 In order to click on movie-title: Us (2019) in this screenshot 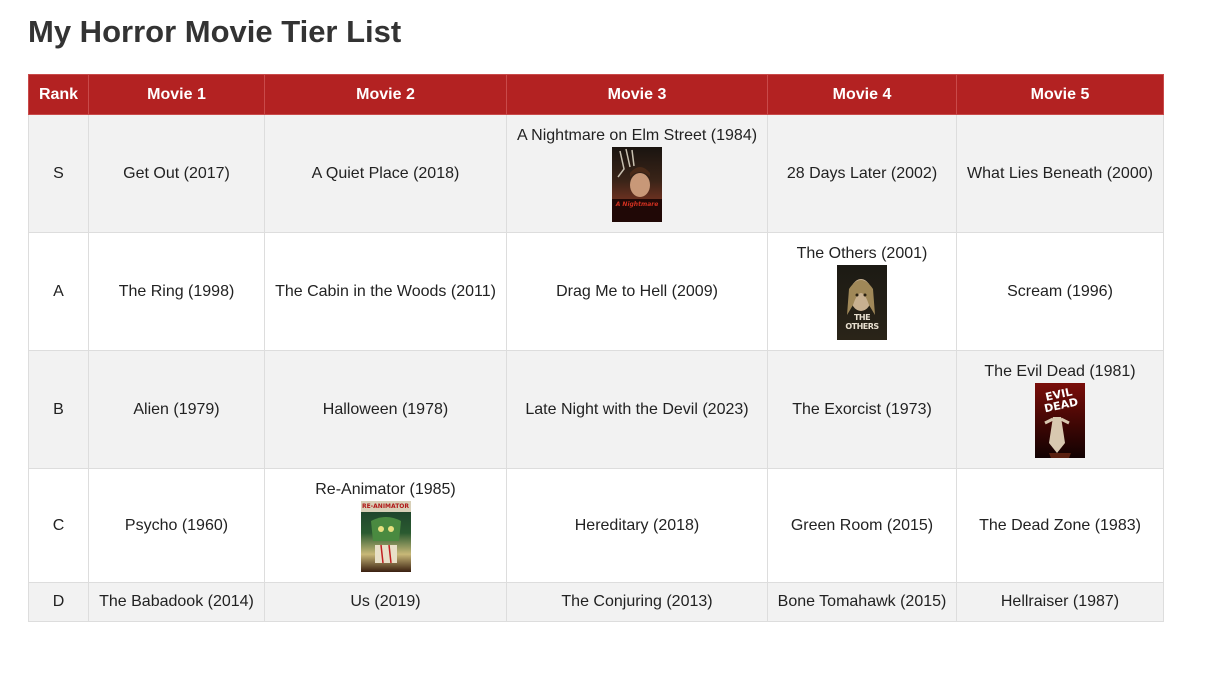, I will do `click(385, 601)`.